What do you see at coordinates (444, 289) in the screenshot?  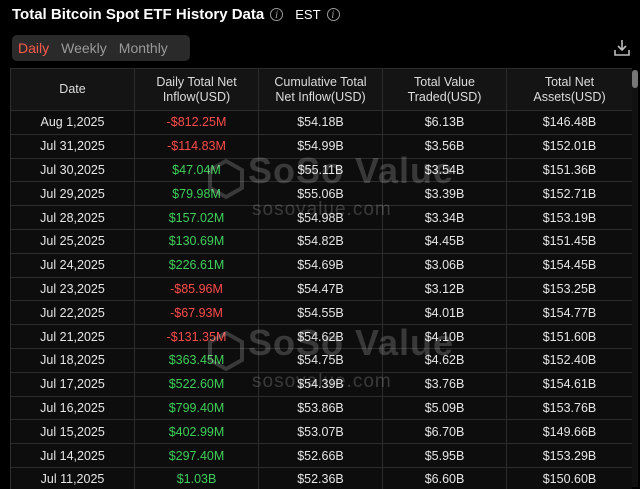 I see `cell-total-value-traded: $3.12B` at bounding box center [444, 289].